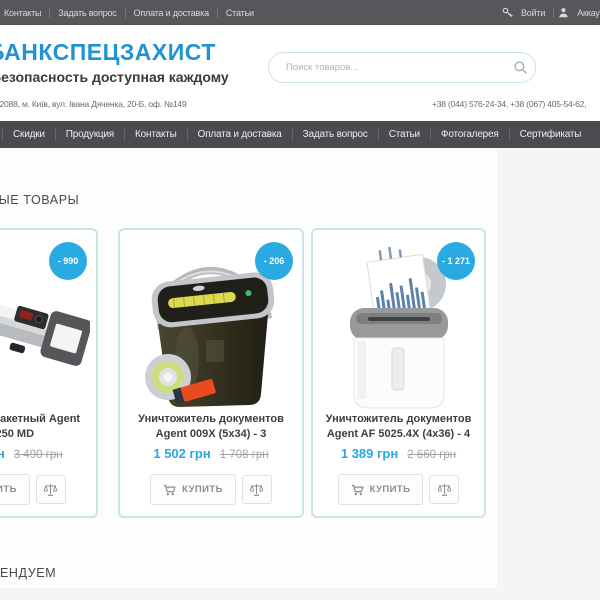 This screenshot has width=600, height=600. I want to click on topbar-link-contacts: Контакты, so click(24, 13).